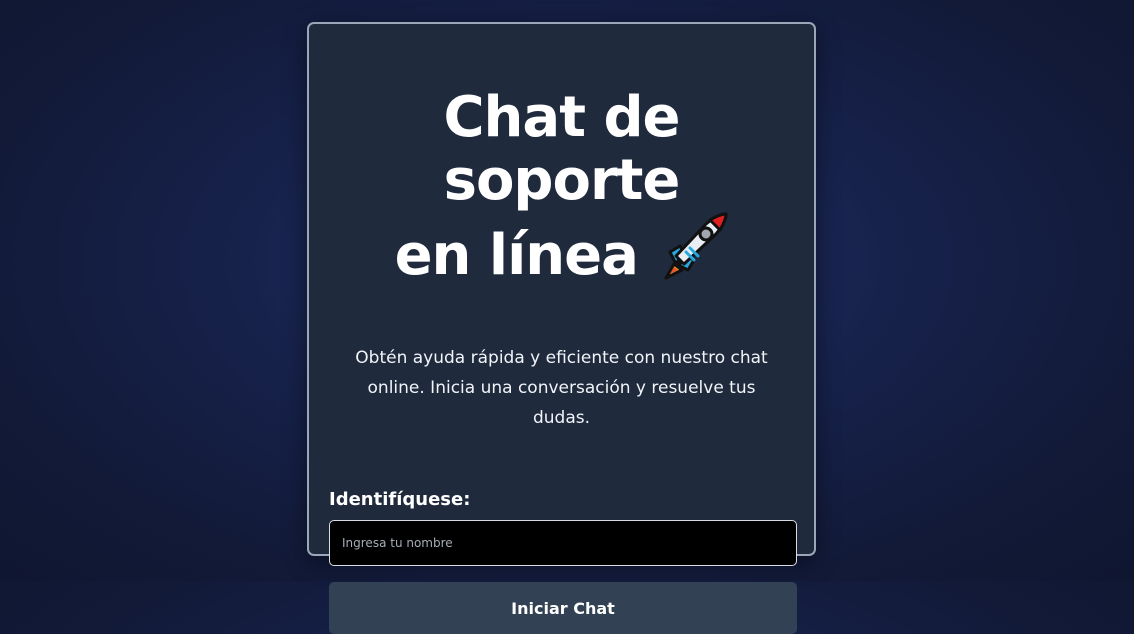 Image resolution: width=1134 pixels, height=634 pixels. Describe the element at coordinates (563, 608) in the screenshot. I see `start-chat-button: Iniciar Chat` at that location.